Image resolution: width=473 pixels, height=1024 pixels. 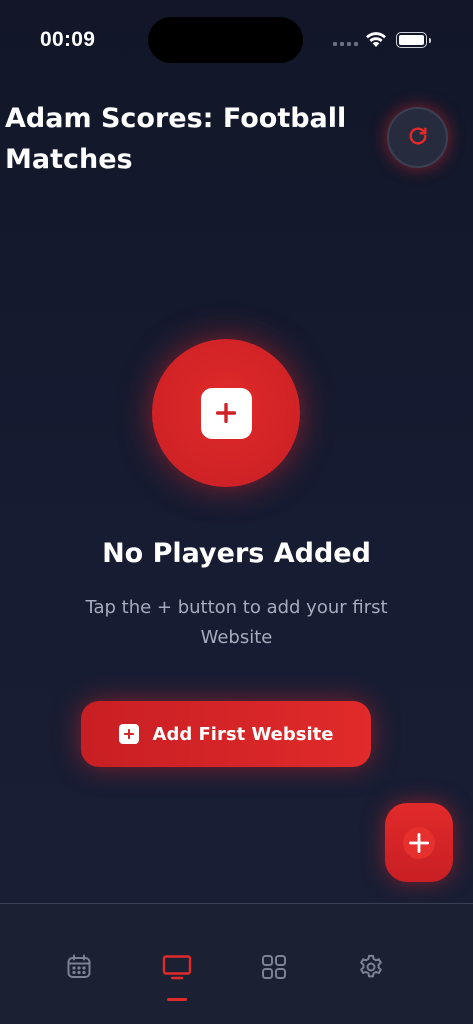 What do you see at coordinates (225, 40) in the screenshot?
I see `dynamic-island` at bounding box center [225, 40].